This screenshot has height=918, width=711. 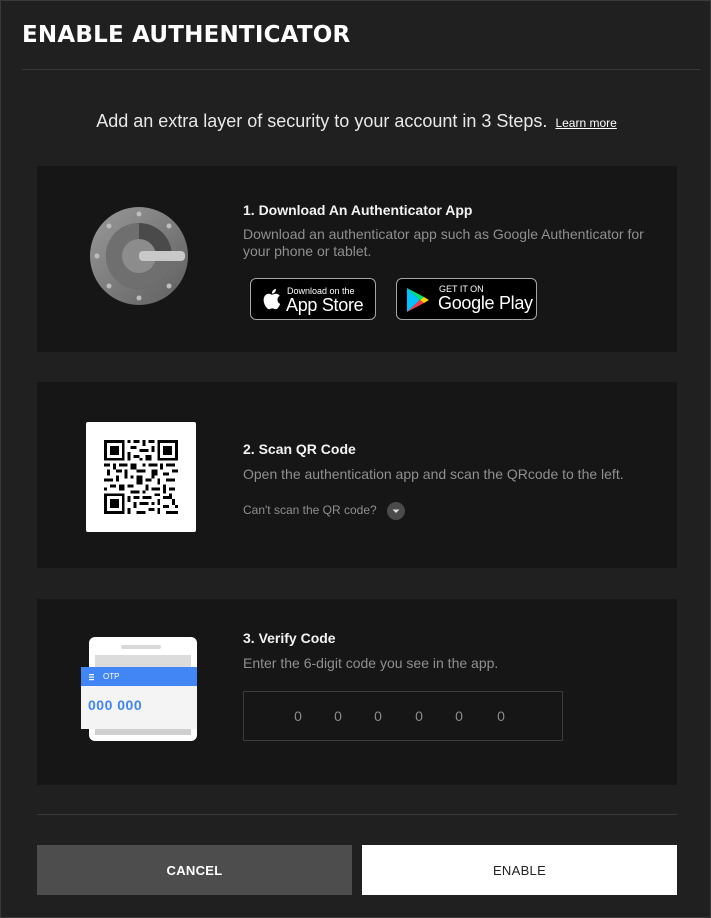 I want to click on google-play-big-text: Google Play, so click(x=485, y=303).